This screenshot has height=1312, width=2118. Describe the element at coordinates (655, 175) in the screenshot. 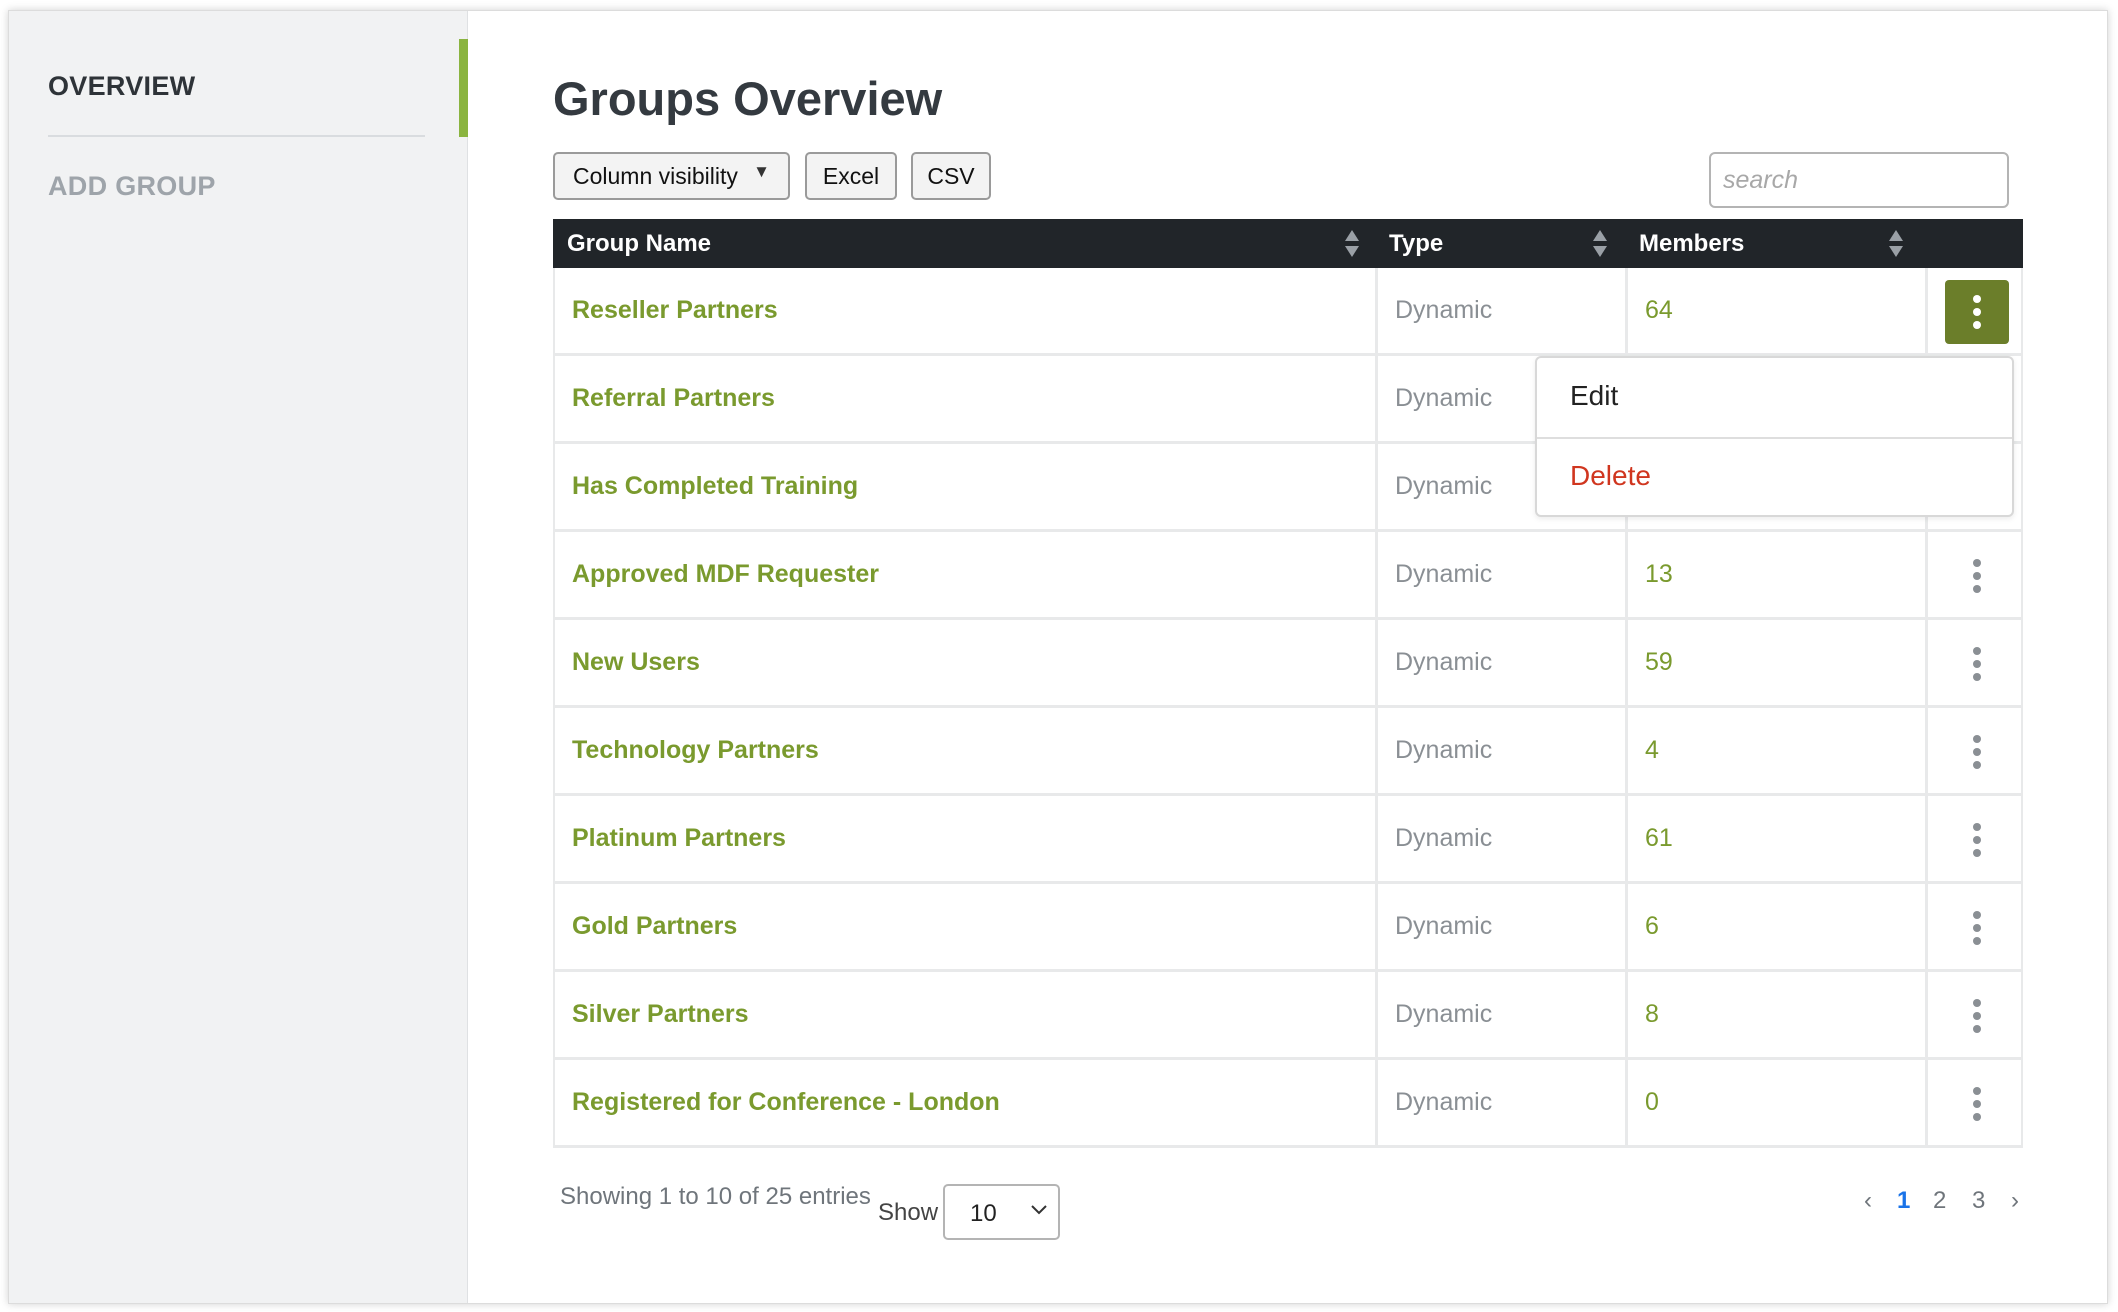

I see `column-visibility-label: Column visibility` at that location.